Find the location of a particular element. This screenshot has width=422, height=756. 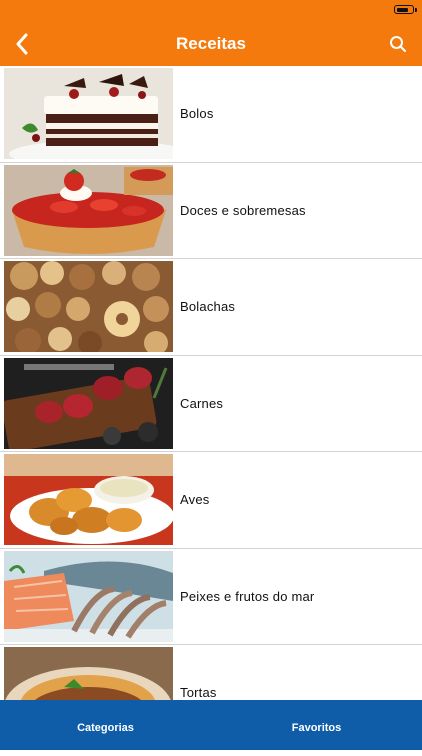

category-label: Tortas is located at coordinates (198, 692).